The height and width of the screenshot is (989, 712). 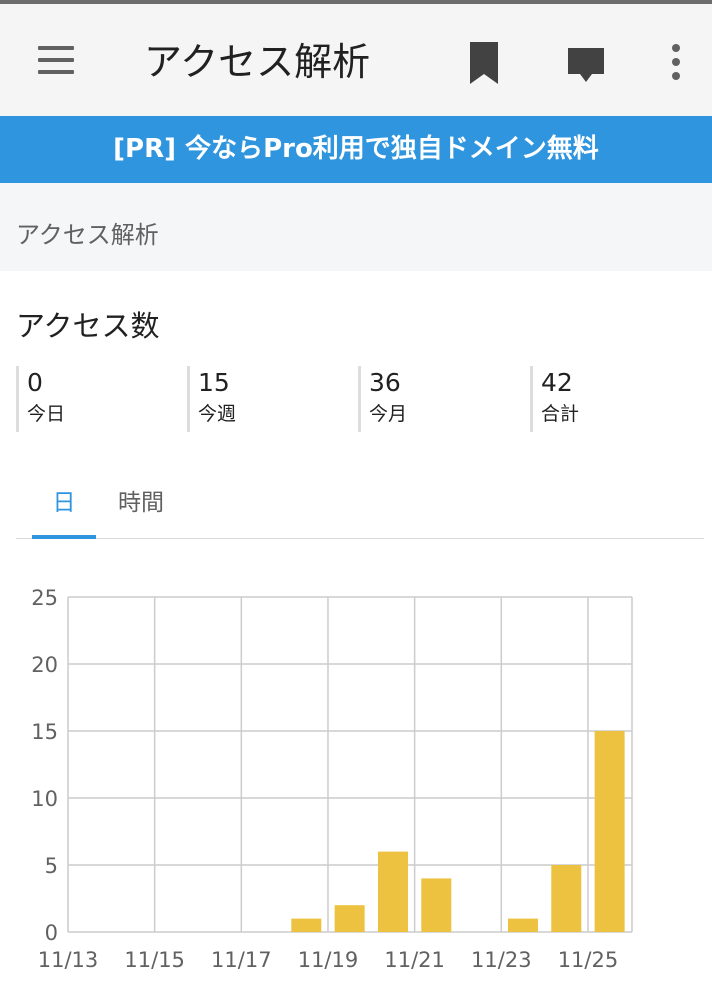 What do you see at coordinates (56, 60) in the screenshot?
I see `menu-icon` at bounding box center [56, 60].